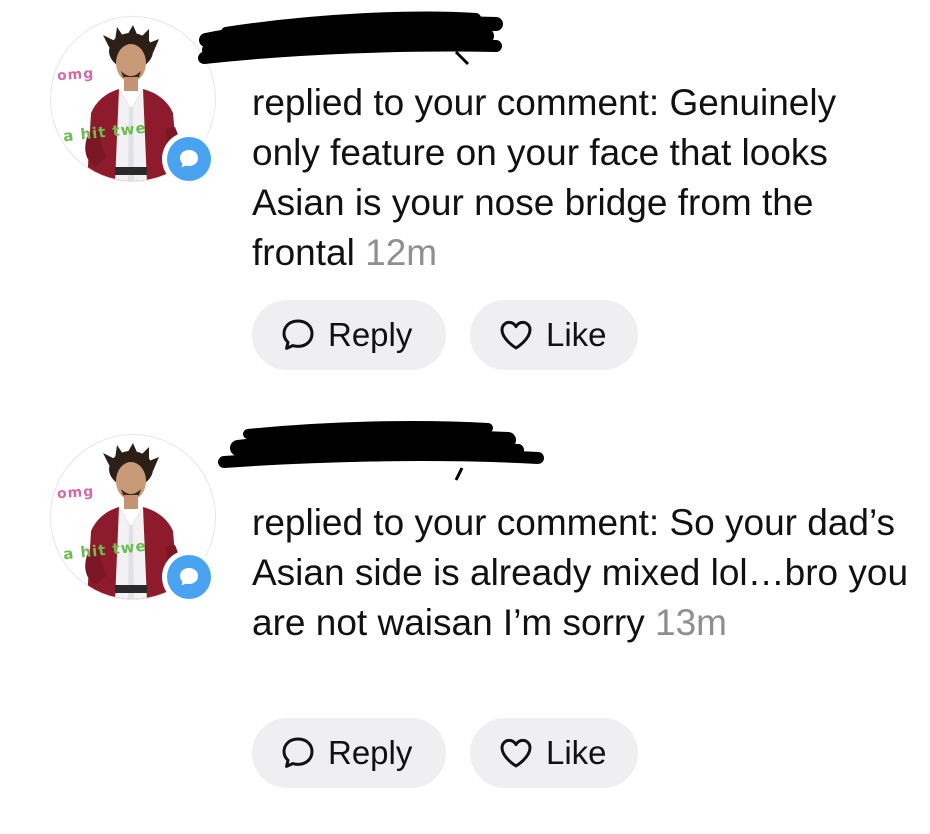 The image size is (930, 834). What do you see at coordinates (401, 252) in the screenshot?
I see `timestamp: 12m` at bounding box center [401, 252].